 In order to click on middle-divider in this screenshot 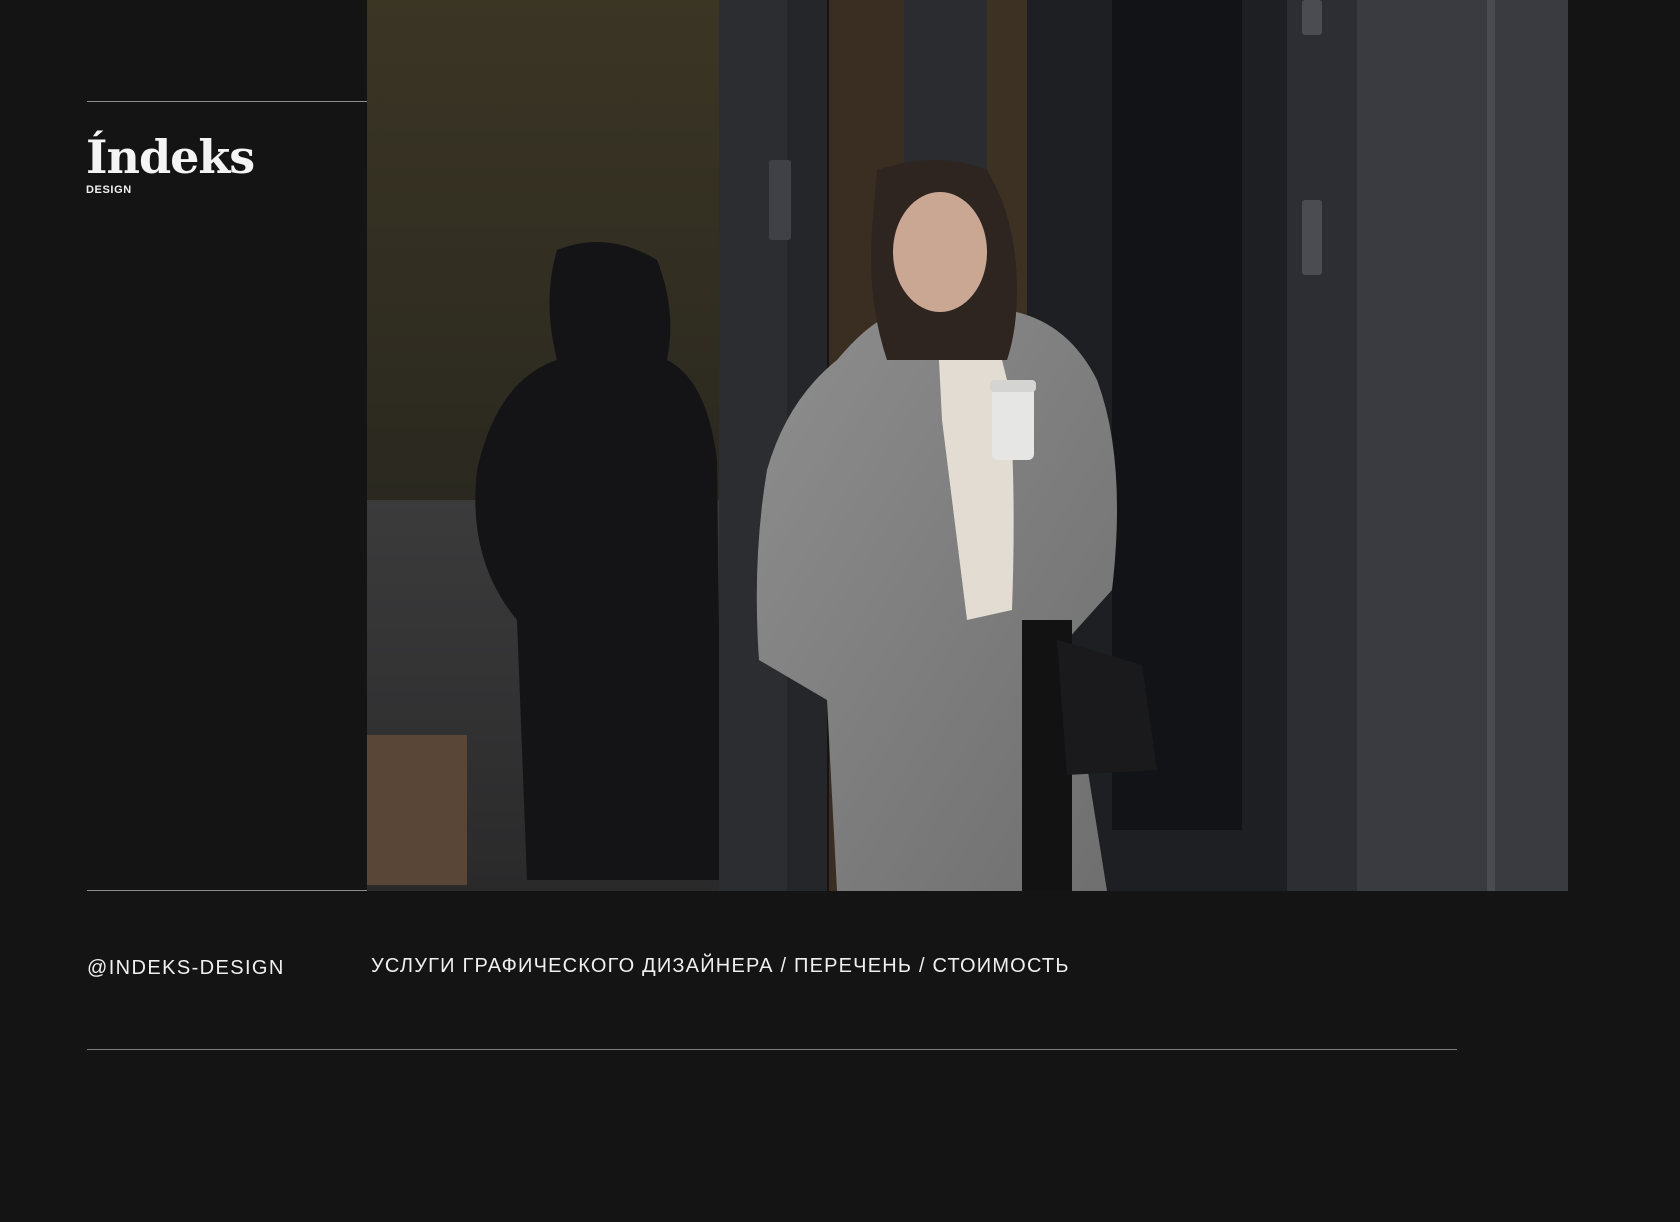, I will do `click(227, 890)`.